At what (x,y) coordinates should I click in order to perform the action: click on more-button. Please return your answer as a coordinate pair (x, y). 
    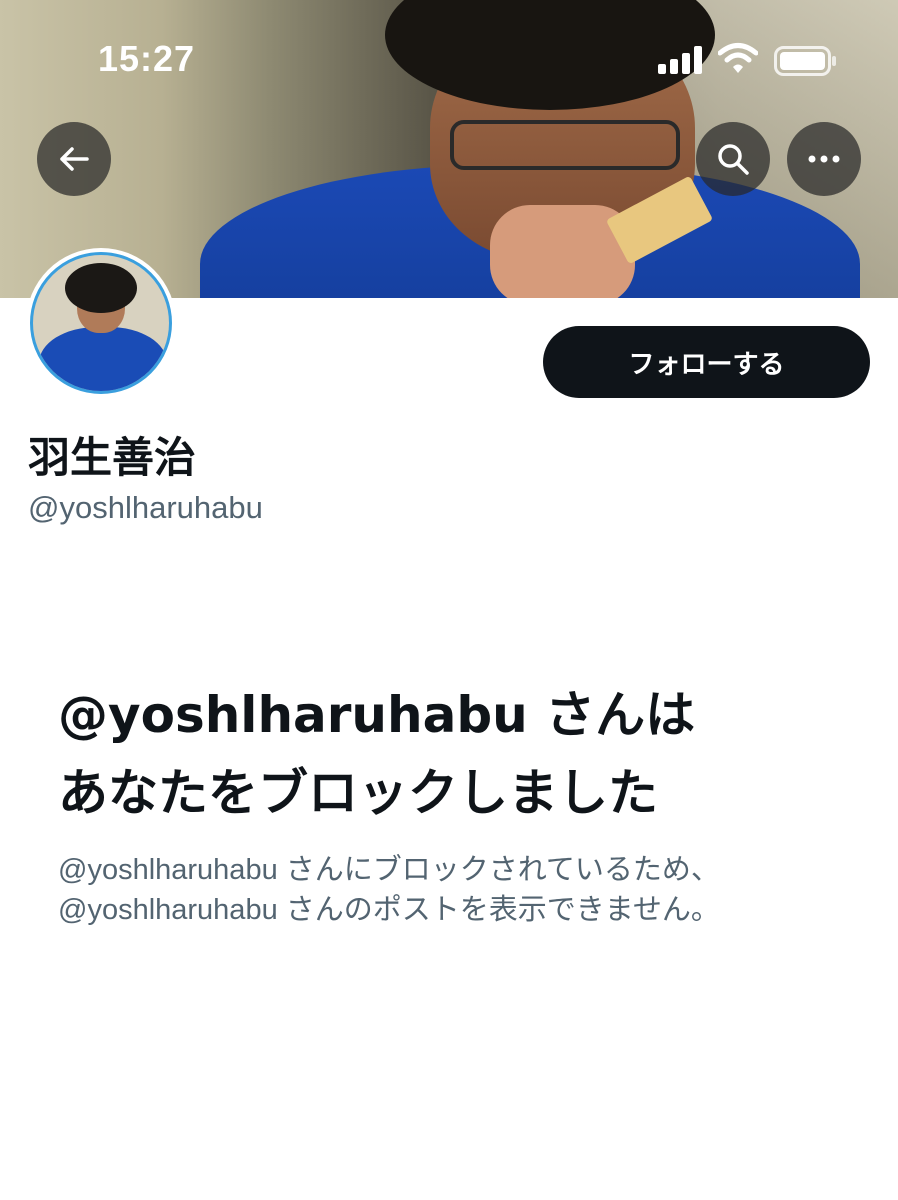
    Looking at the image, I should click on (824, 159).